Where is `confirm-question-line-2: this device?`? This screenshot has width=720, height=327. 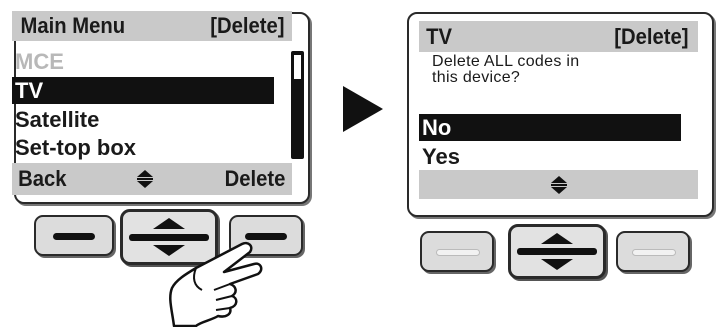 confirm-question-line-2: this device? is located at coordinates (476, 77).